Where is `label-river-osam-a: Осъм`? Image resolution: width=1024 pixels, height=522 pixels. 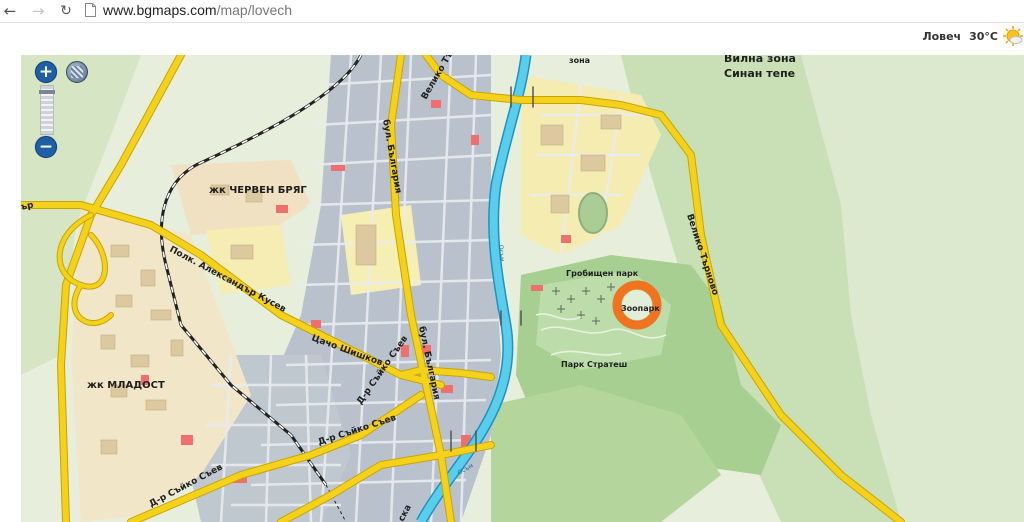 label-river-osam-a: Осъм is located at coordinates (501, 253).